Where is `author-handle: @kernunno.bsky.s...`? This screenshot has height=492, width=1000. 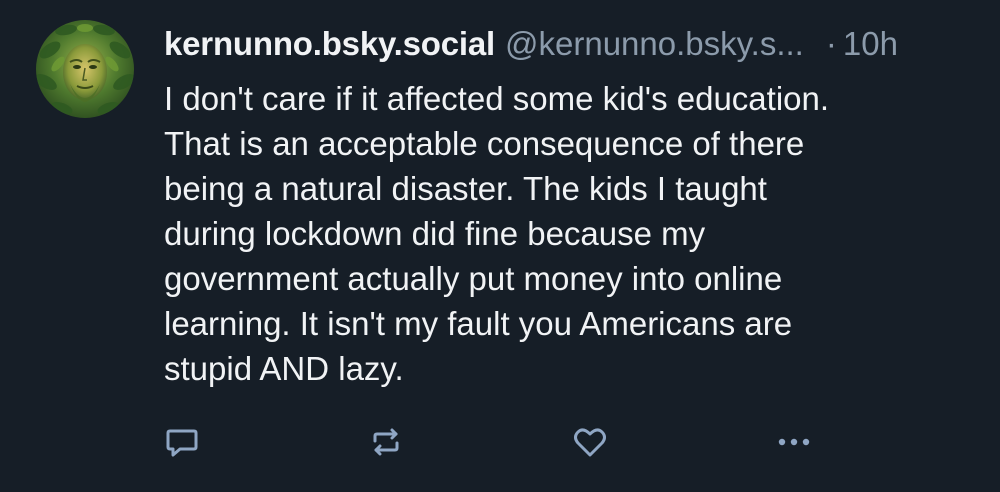 author-handle: @kernunno.bsky.s... is located at coordinates (654, 44).